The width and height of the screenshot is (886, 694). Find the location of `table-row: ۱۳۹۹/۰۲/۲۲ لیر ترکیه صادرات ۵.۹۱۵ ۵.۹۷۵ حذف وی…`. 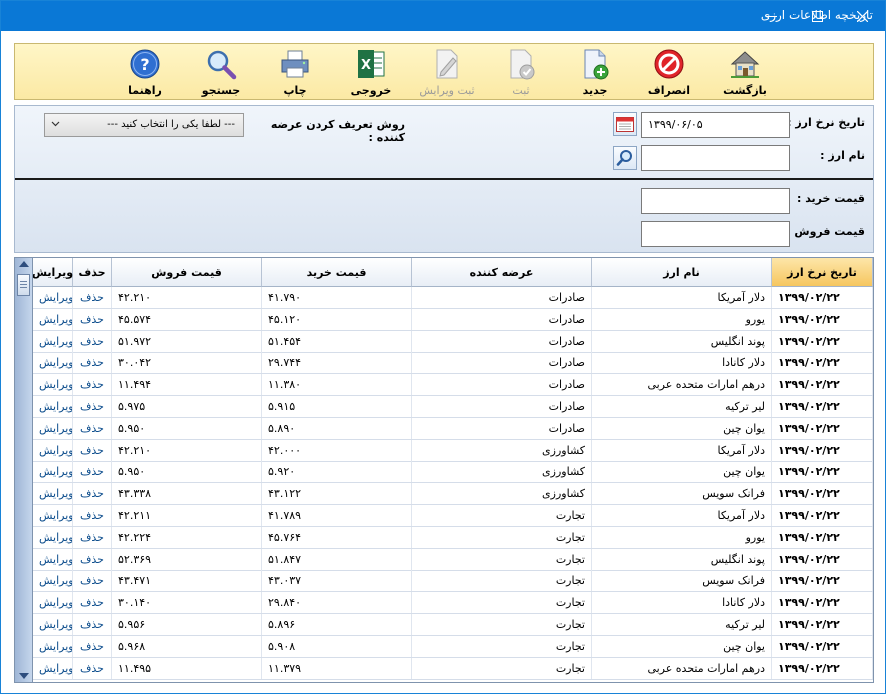

table-row: ۱۳۹۹/۰۲/۲۲ لیر ترکیه صادرات ۵.۹۱۵ ۵.۹۷۵ حذف وی… is located at coordinates (444, 407).